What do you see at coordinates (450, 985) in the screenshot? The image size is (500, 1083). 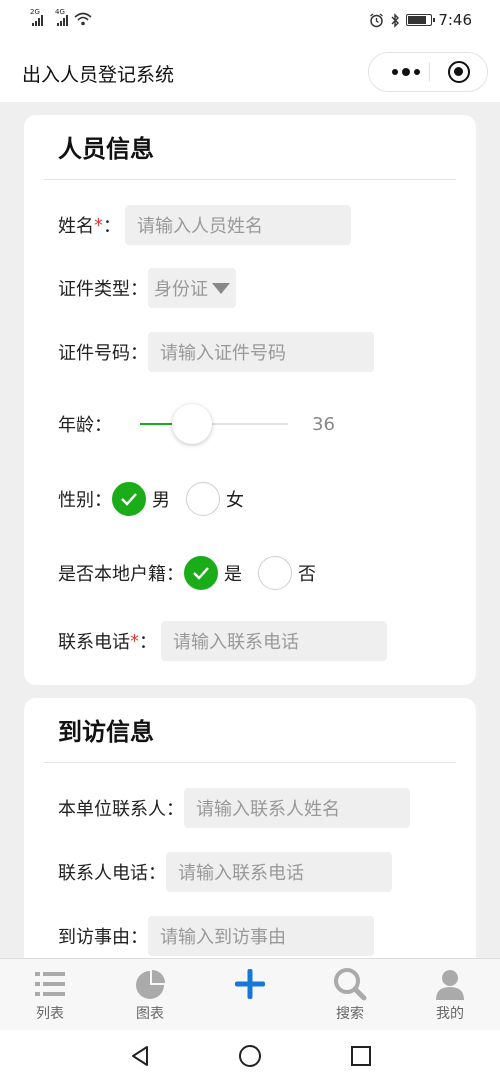 I see `user-icon` at bounding box center [450, 985].